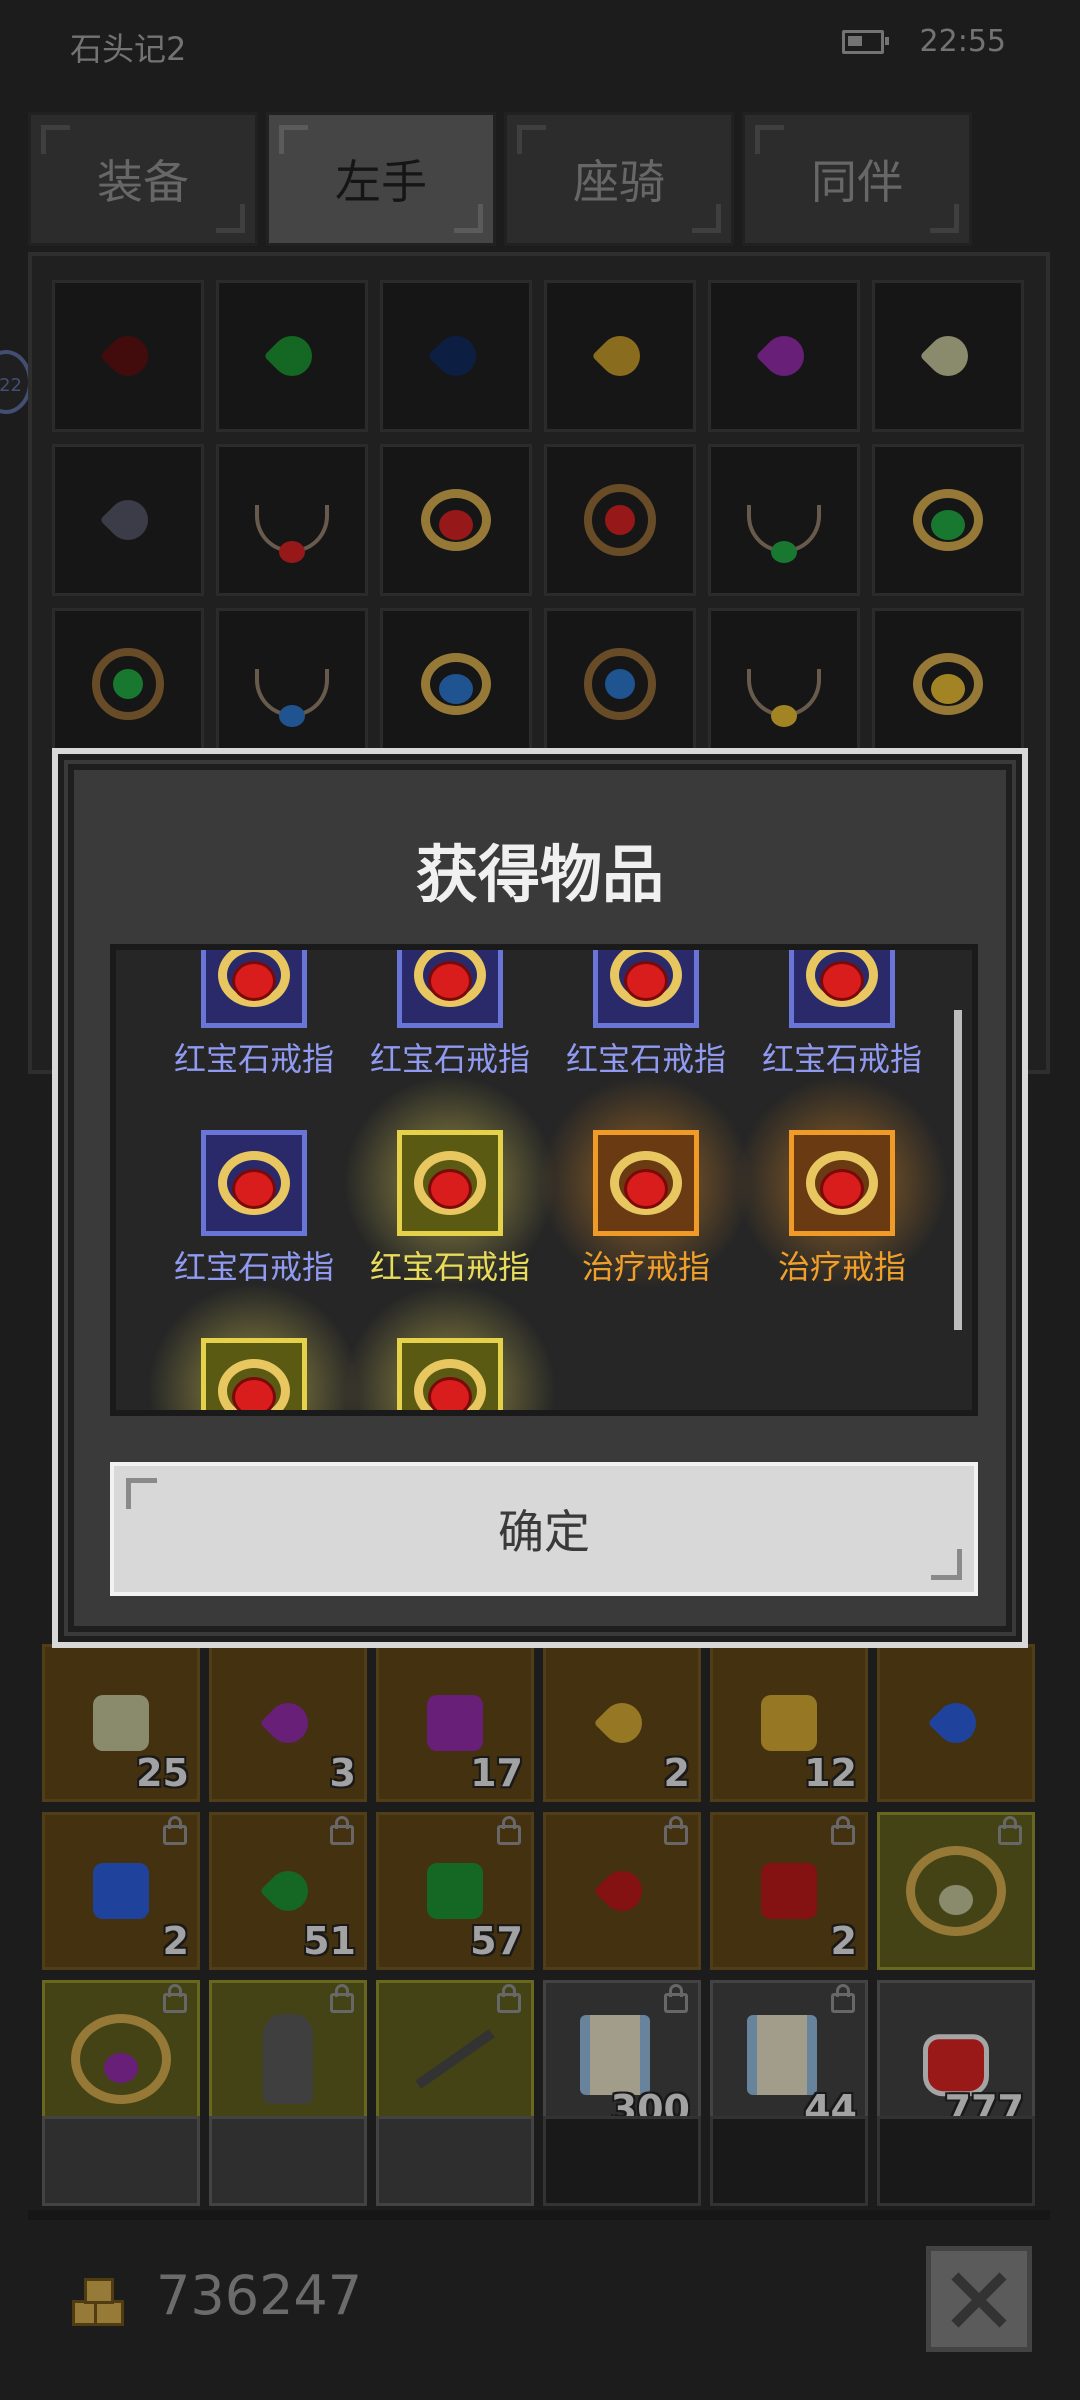 The height and width of the screenshot is (2400, 1080). Describe the element at coordinates (841, 1267) in the screenshot. I see `reward-item-label: 治疗戒指` at that location.